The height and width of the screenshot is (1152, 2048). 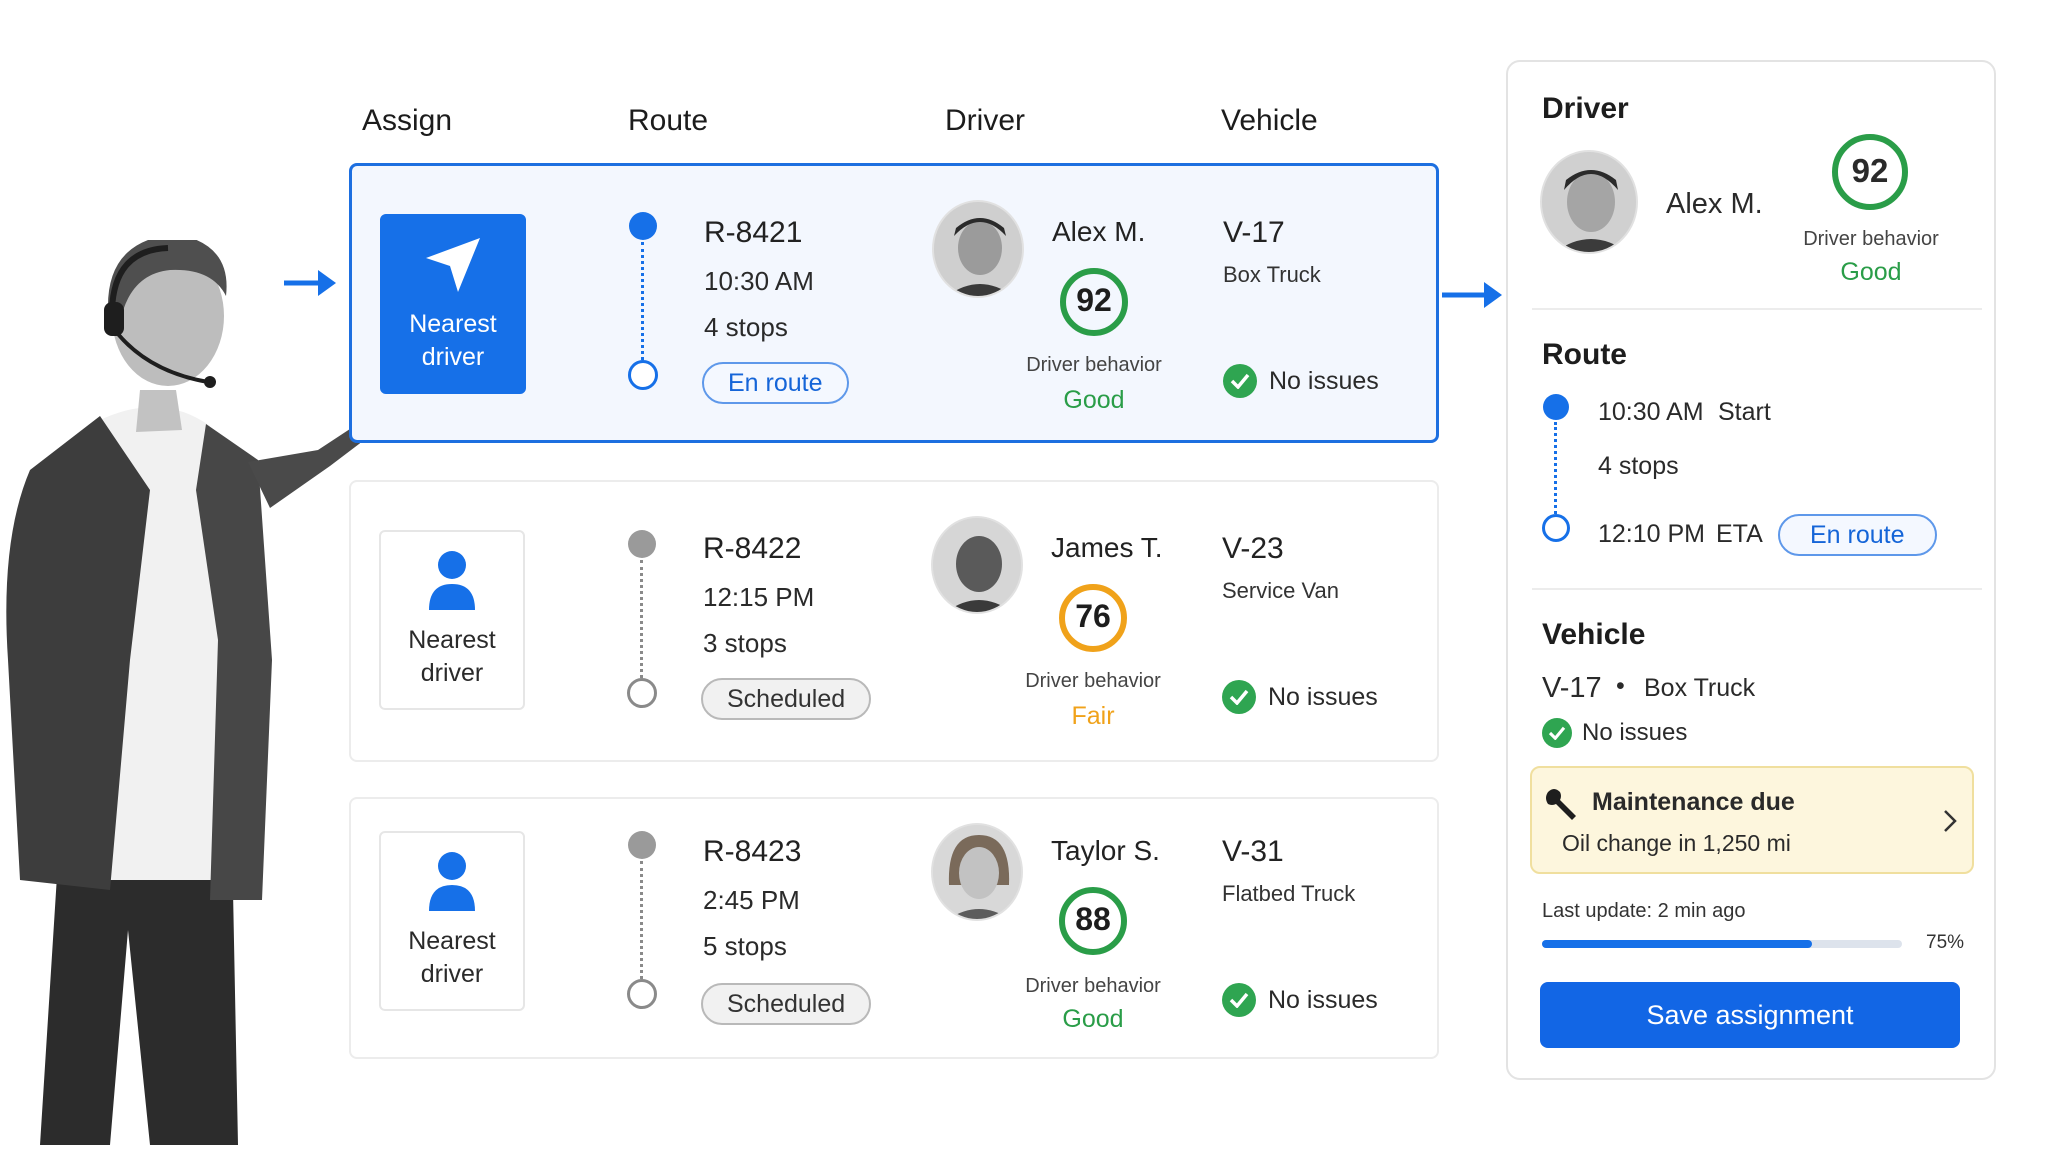 What do you see at coordinates (1572, 688) in the screenshot?
I see `panel-vehicle-id: V-17` at bounding box center [1572, 688].